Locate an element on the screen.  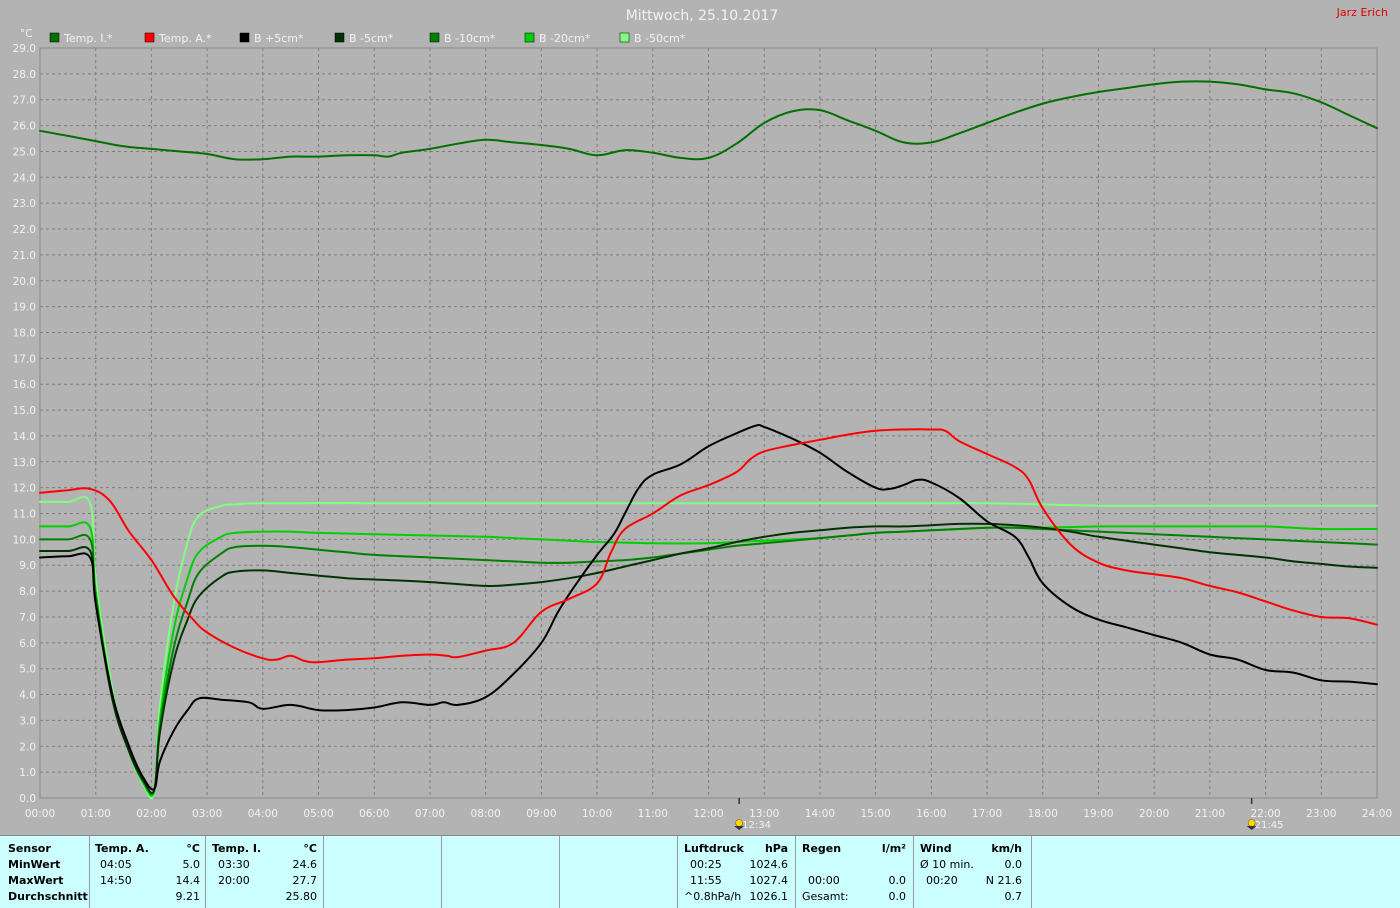
y-tick-label: 23.0 is located at coordinates (24, 204).